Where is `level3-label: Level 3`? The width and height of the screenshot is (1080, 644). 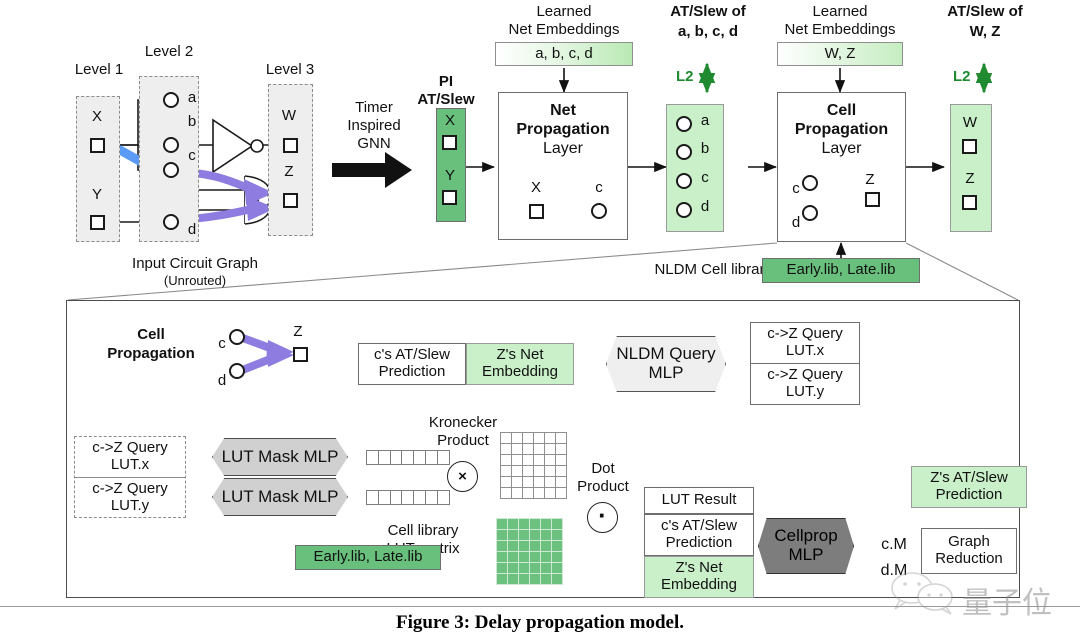 level3-label: Level 3 is located at coordinates (290, 69).